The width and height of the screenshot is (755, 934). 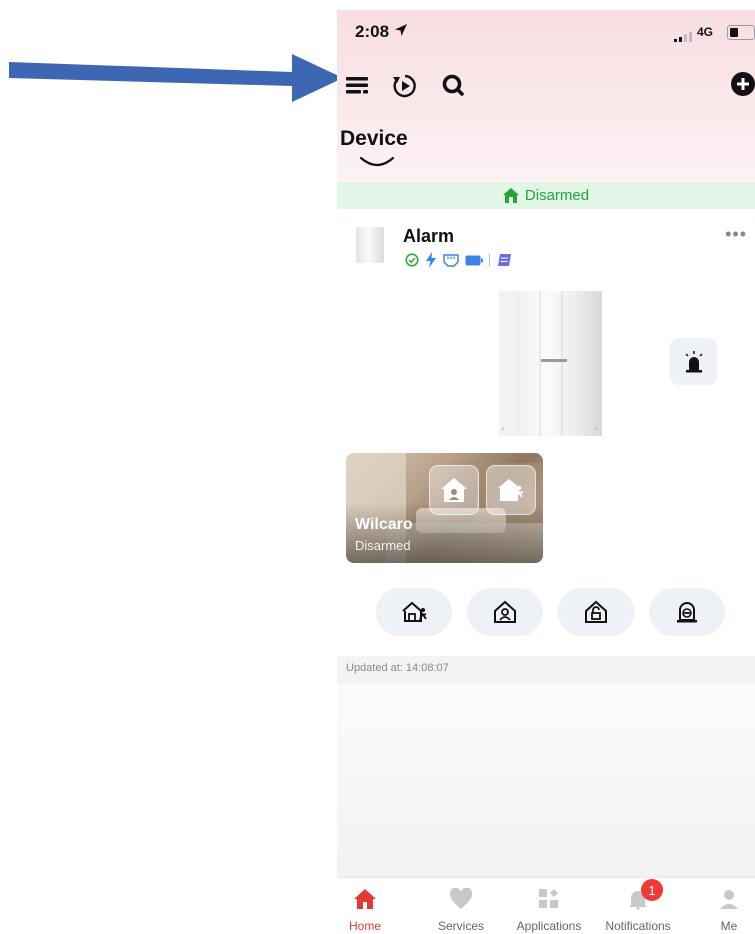 What do you see at coordinates (401, 30) in the screenshot?
I see `location-arrow-icon` at bounding box center [401, 30].